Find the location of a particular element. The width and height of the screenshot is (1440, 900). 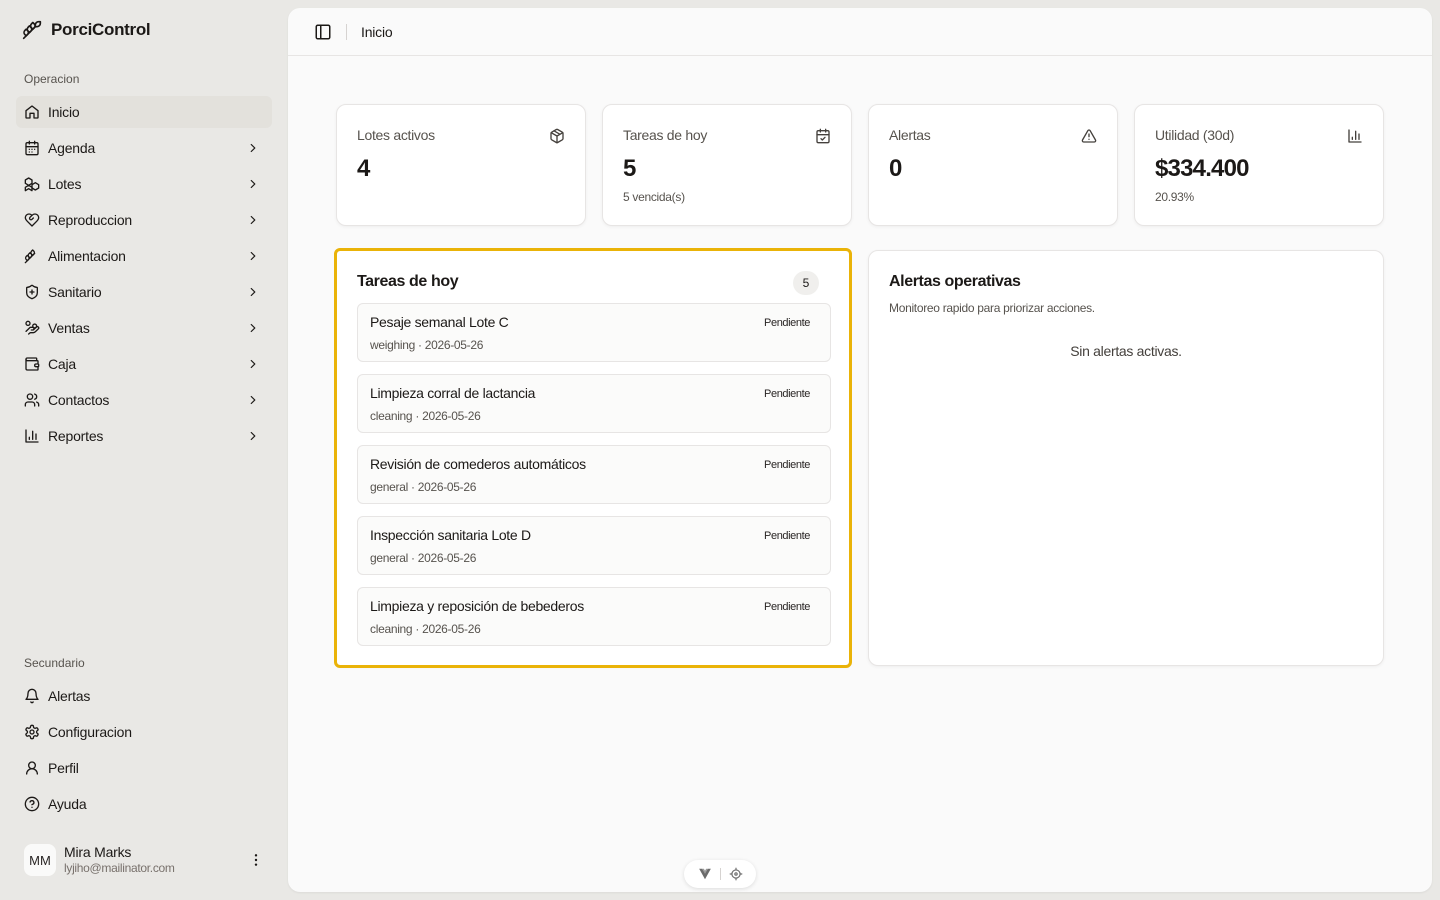

breadcrumb: Inicio is located at coordinates (377, 31).